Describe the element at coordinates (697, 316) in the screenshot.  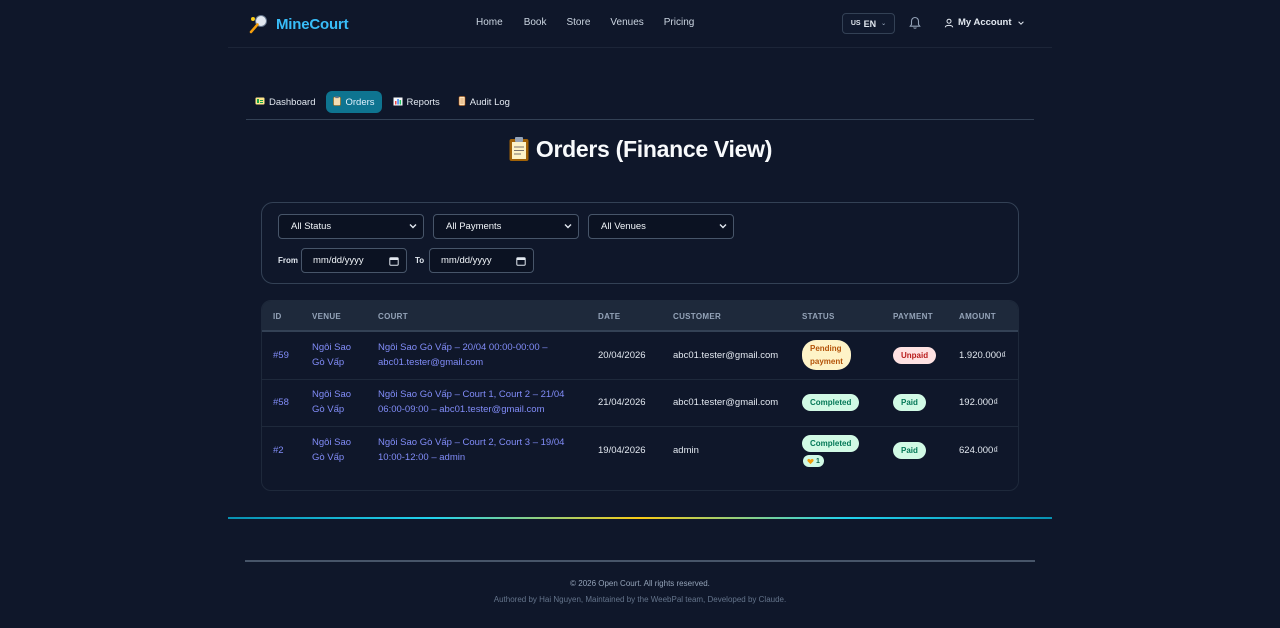
I see `column-header-customer: CUSTOMER` at that location.